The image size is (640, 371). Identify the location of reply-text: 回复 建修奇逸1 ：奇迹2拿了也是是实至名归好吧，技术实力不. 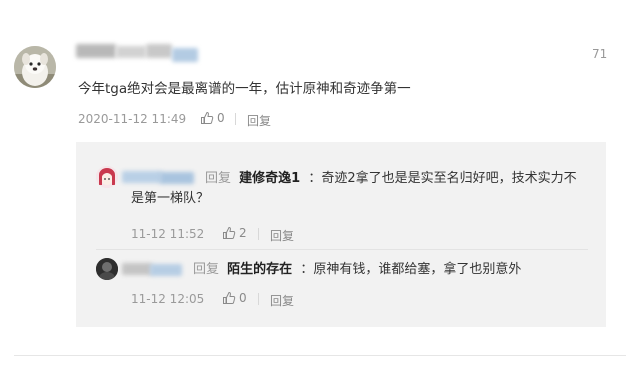
(400, 179).